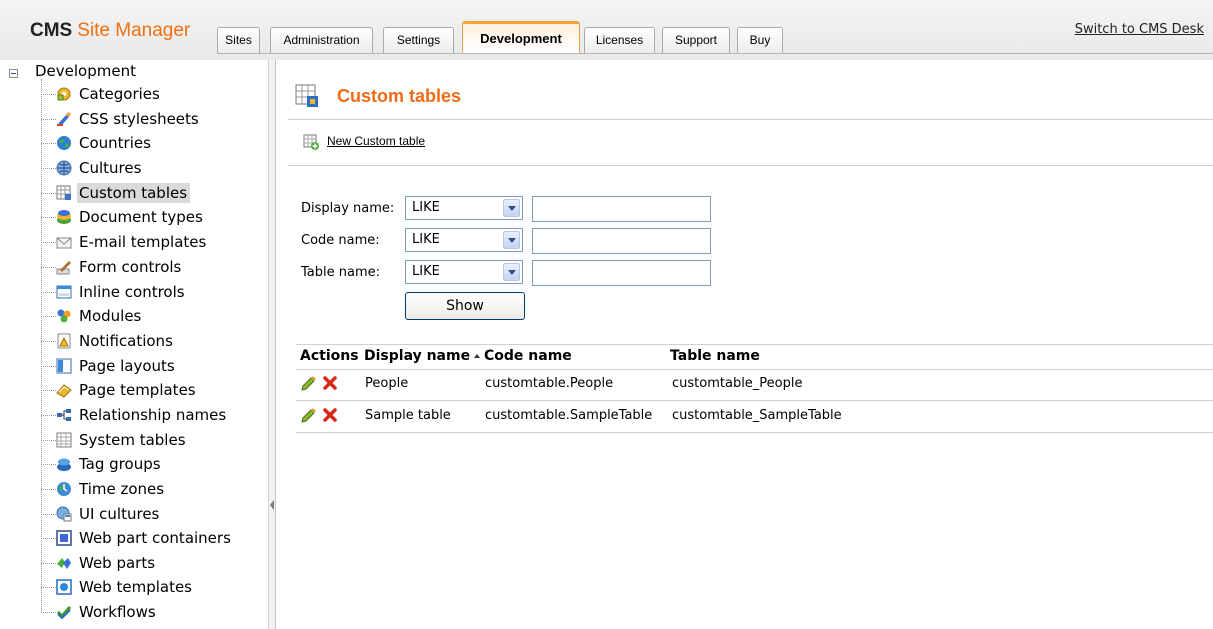  Describe the element at coordinates (528, 356) in the screenshot. I see `column-header-code-name: Code name` at that location.